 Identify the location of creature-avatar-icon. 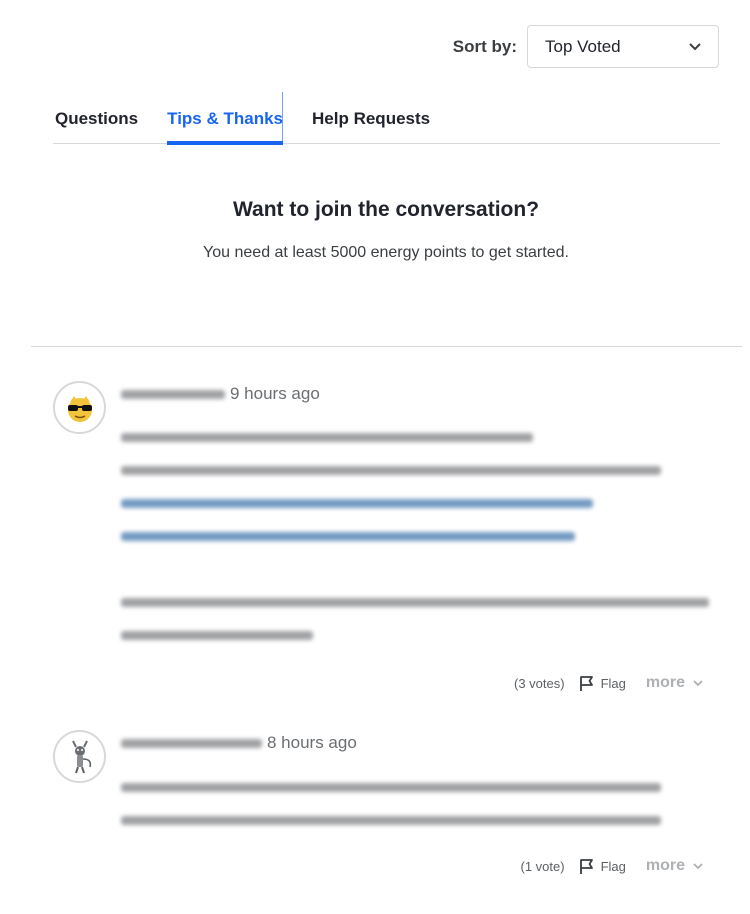
(79, 756).